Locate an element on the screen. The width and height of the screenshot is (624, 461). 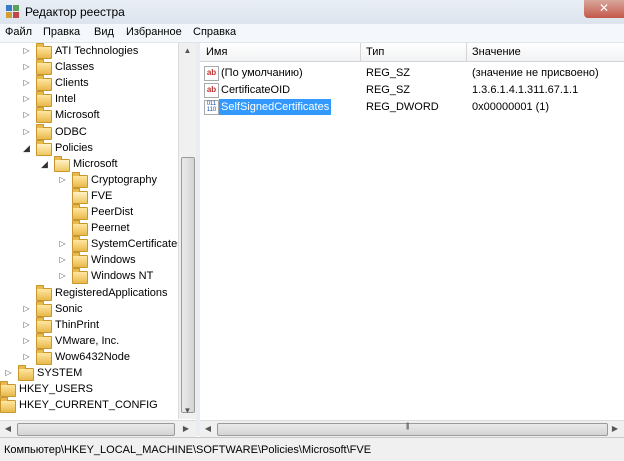
value-type: REG_SZ is located at coordinates (388, 73).